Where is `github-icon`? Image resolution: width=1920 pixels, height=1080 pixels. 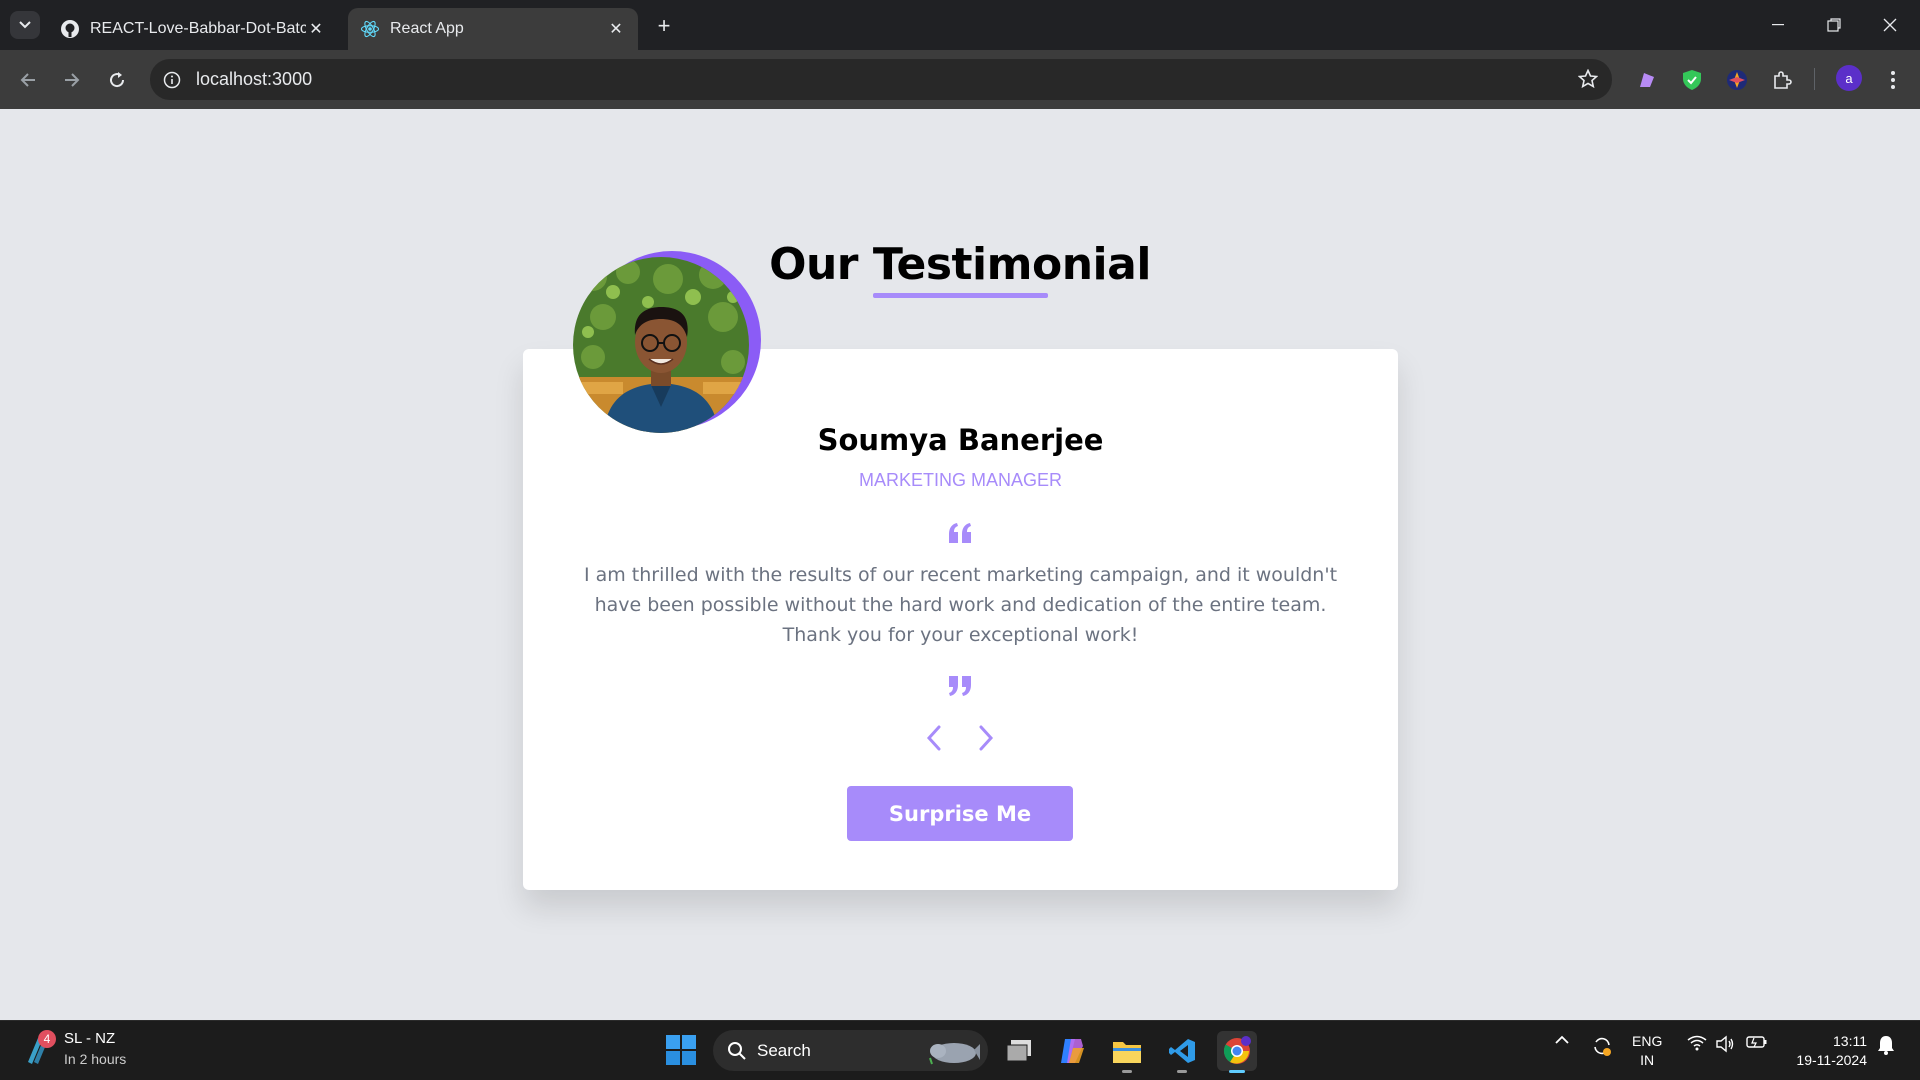
github-icon is located at coordinates (70, 29).